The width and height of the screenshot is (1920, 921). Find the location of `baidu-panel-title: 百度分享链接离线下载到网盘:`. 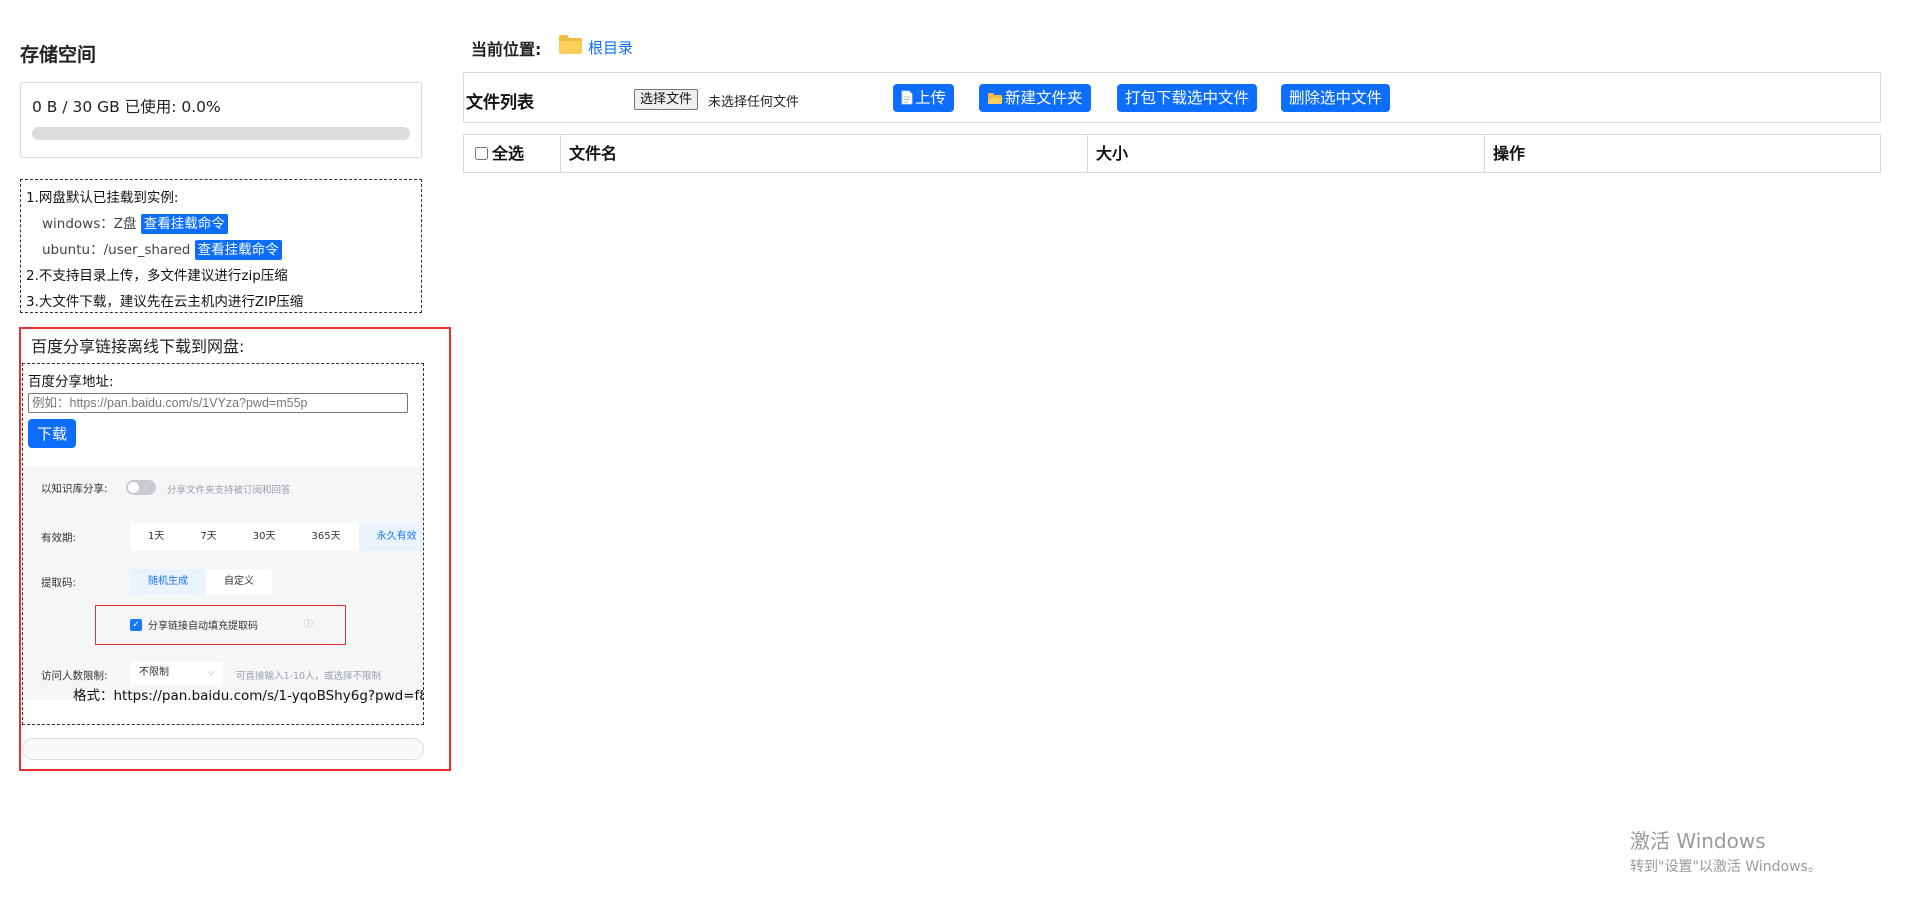

baidu-panel-title: 百度分享链接离线下载到网盘: is located at coordinates (138, 346).